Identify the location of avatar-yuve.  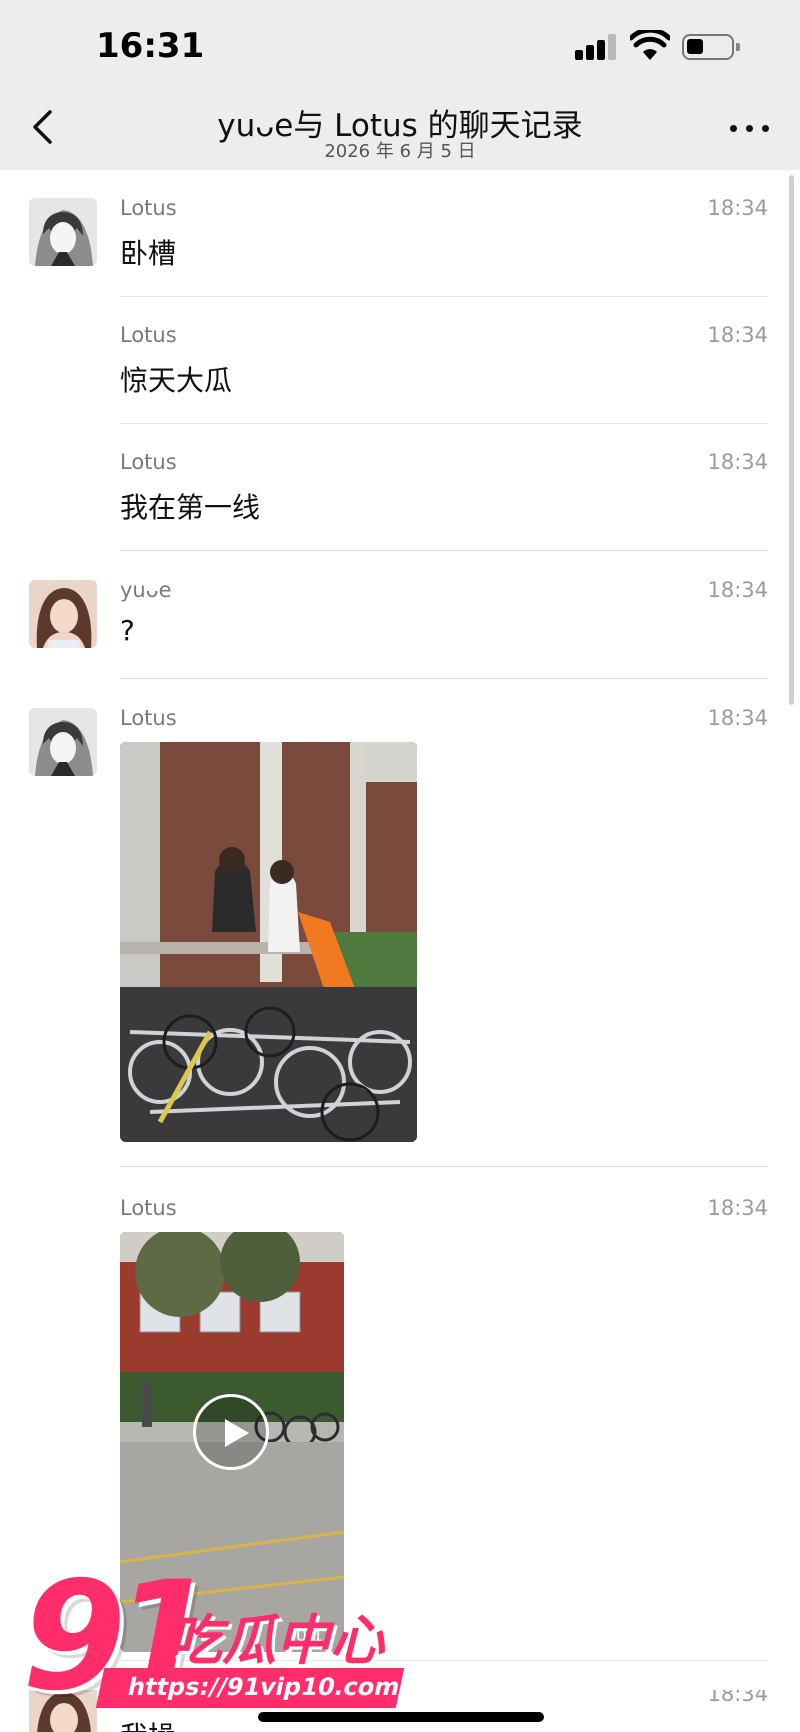
(63, 614).